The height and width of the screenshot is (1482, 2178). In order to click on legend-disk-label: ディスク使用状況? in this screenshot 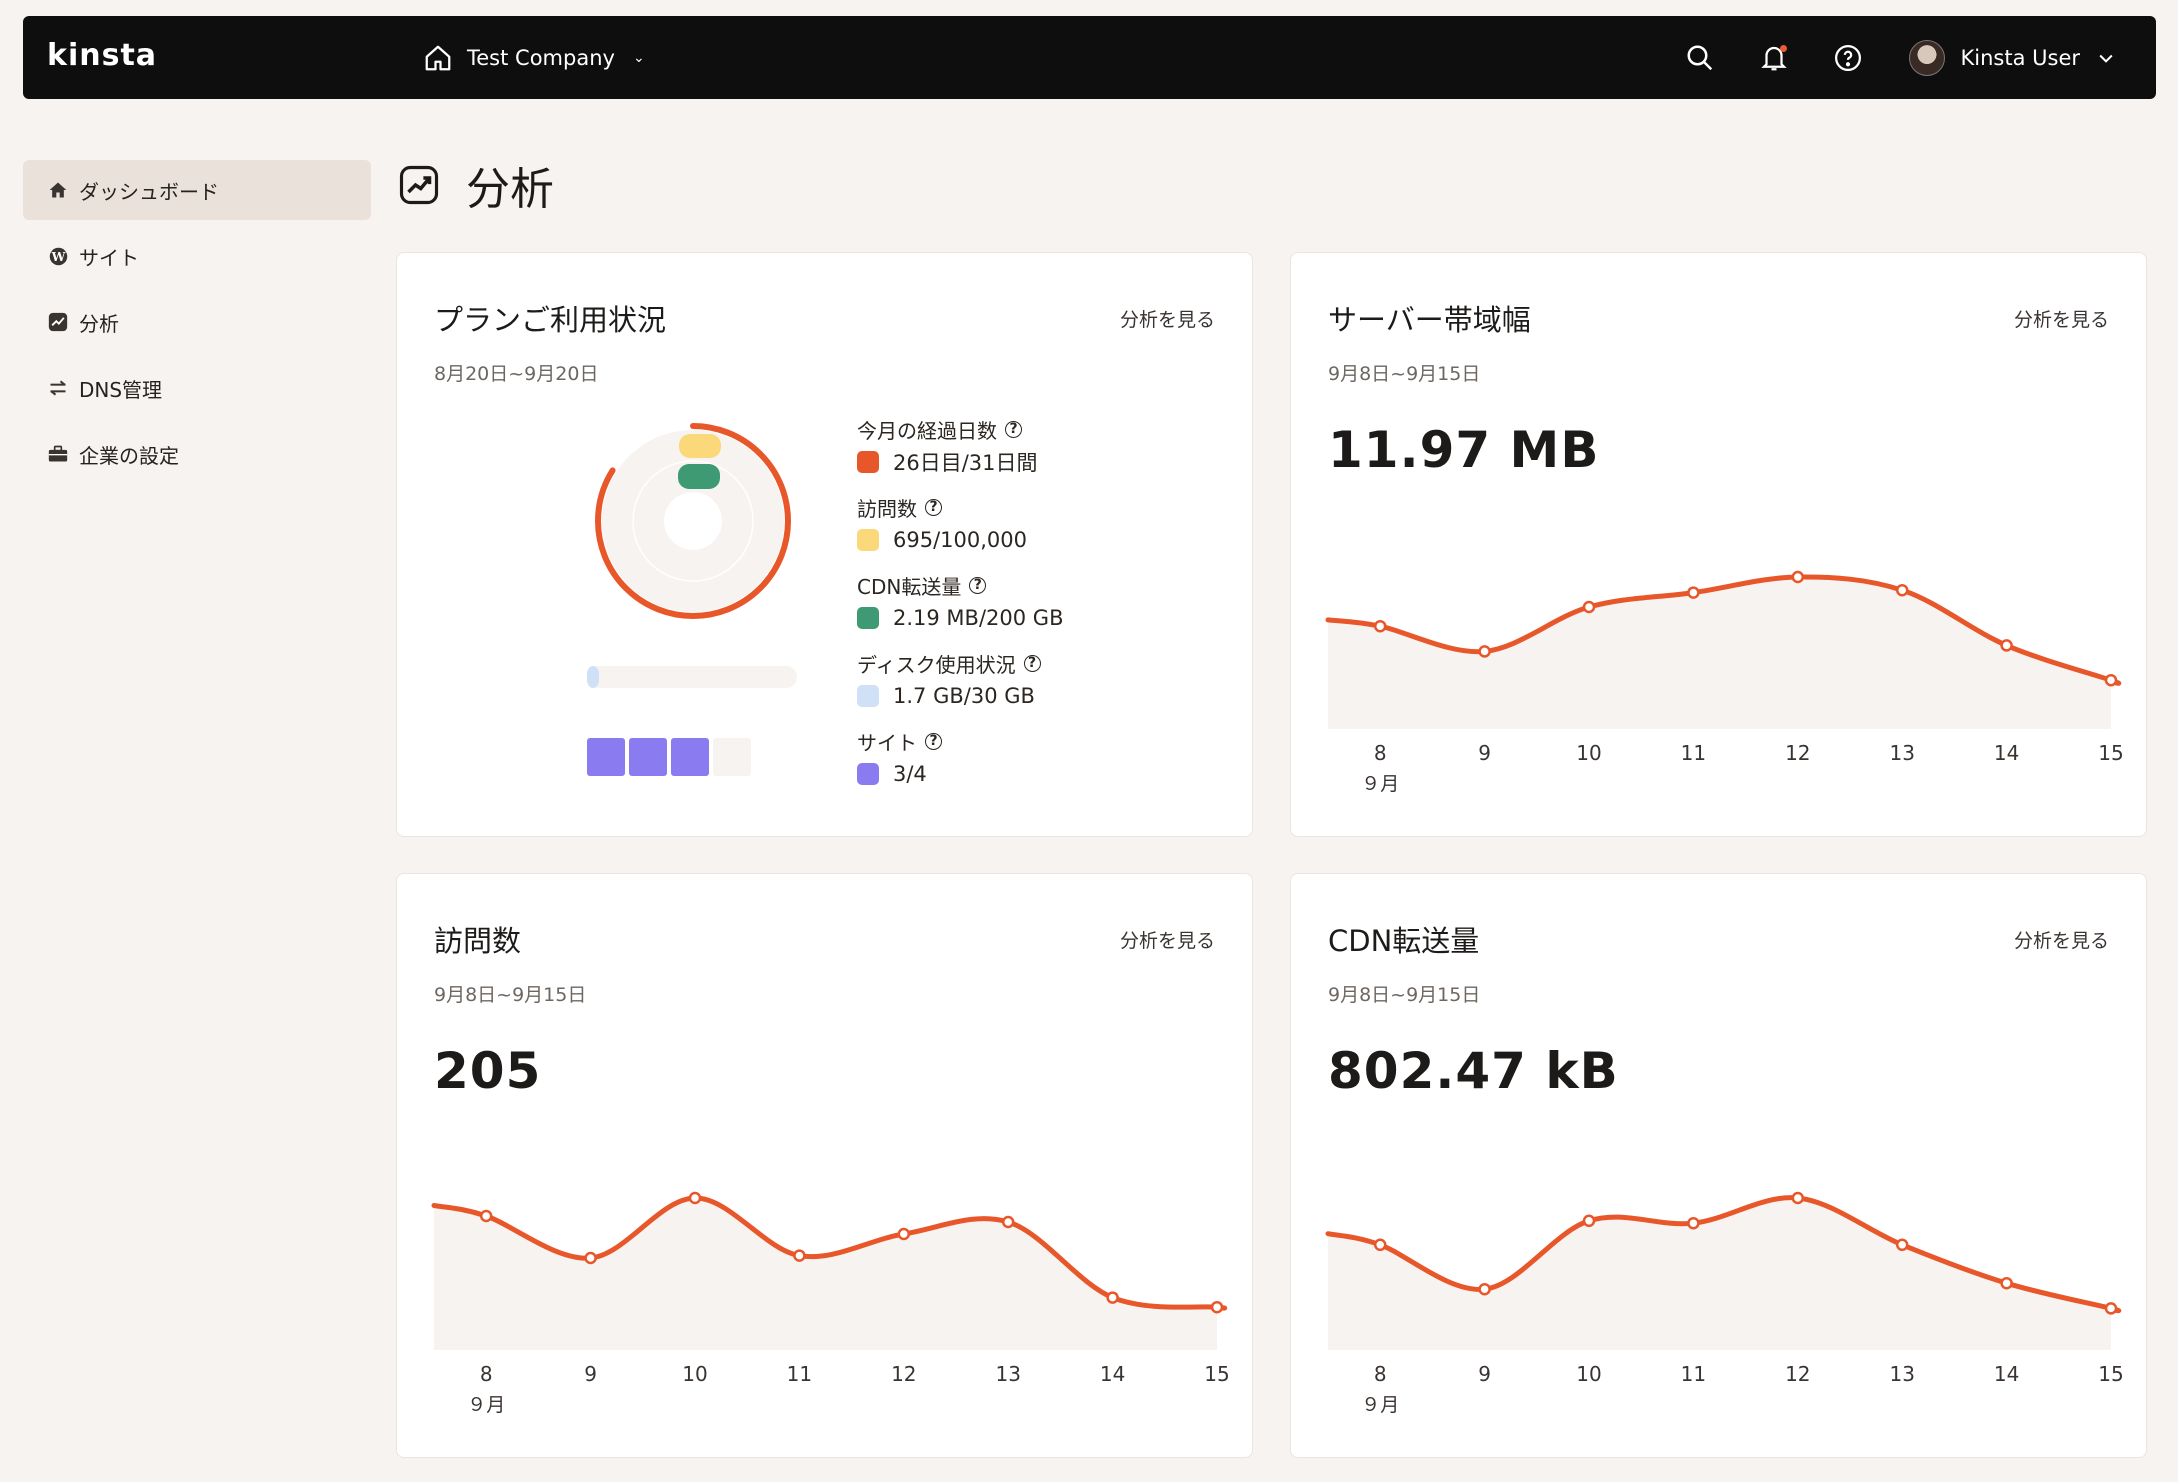, I will do `click(1027, 663)`.